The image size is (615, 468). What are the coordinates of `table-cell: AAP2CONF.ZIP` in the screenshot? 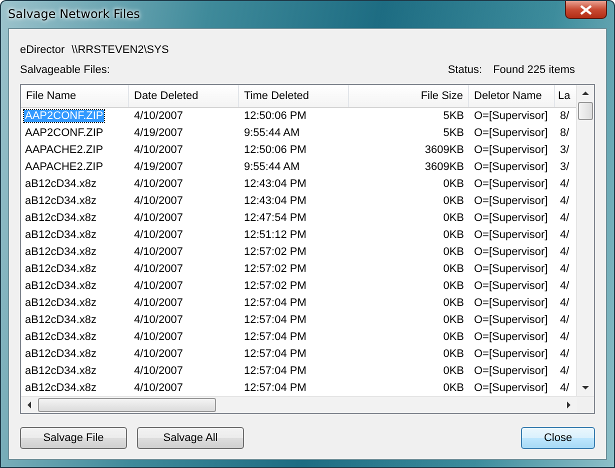 It's located at (64, 133).